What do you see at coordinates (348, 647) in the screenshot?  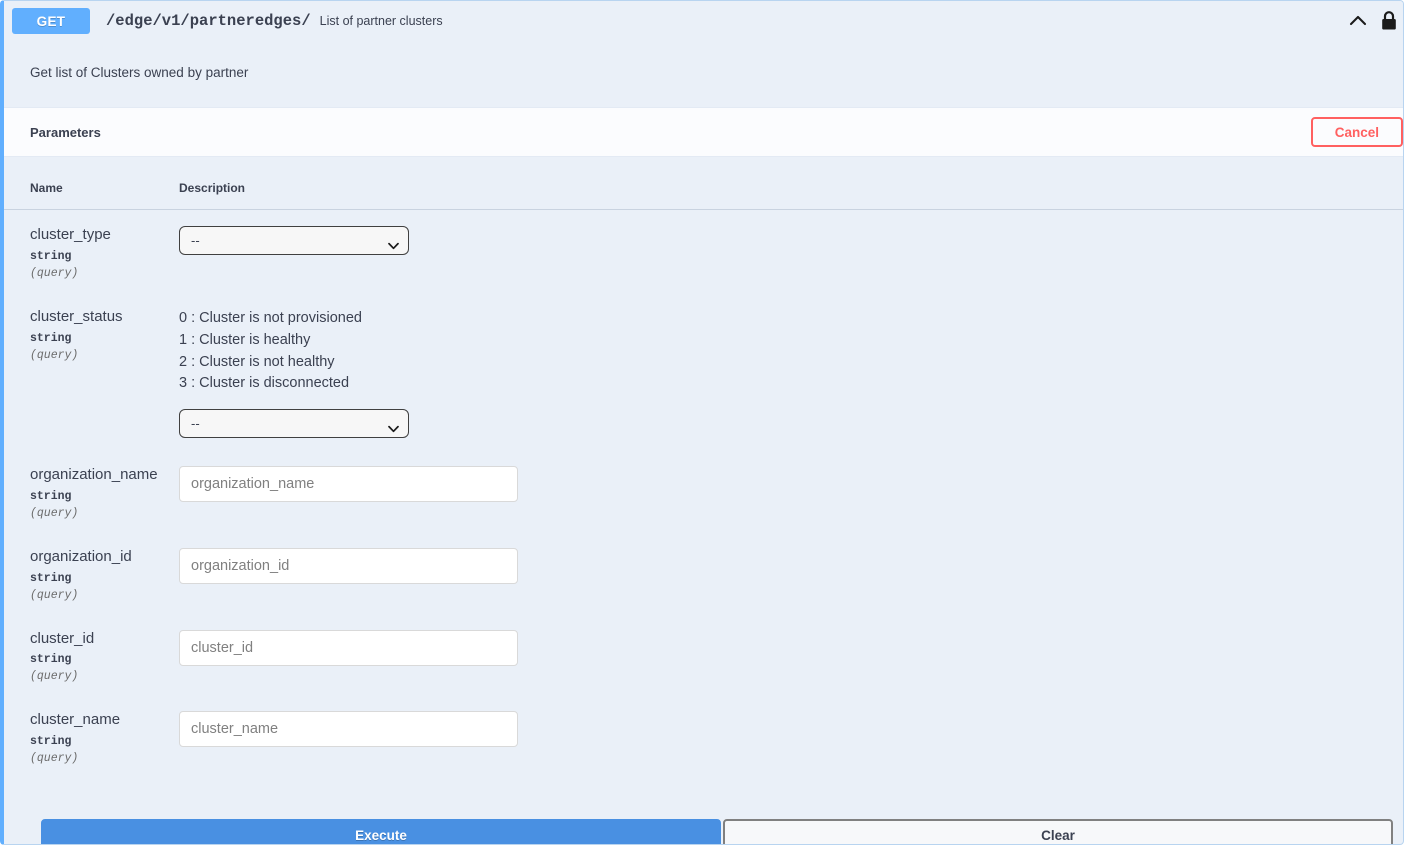 I see `parameter-input-cluster_id` at bounding box center [348, 647].